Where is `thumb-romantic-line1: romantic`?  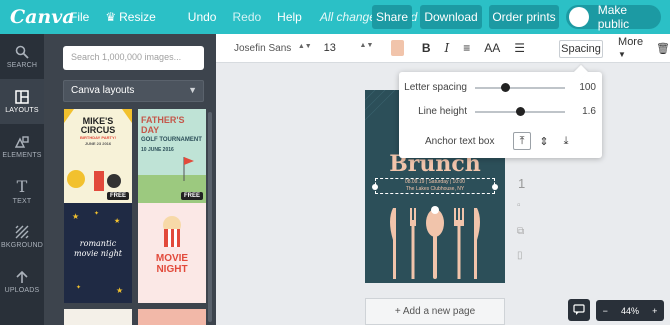
thumb-romantic-line1: romantic is located at coordinates (98, 243).